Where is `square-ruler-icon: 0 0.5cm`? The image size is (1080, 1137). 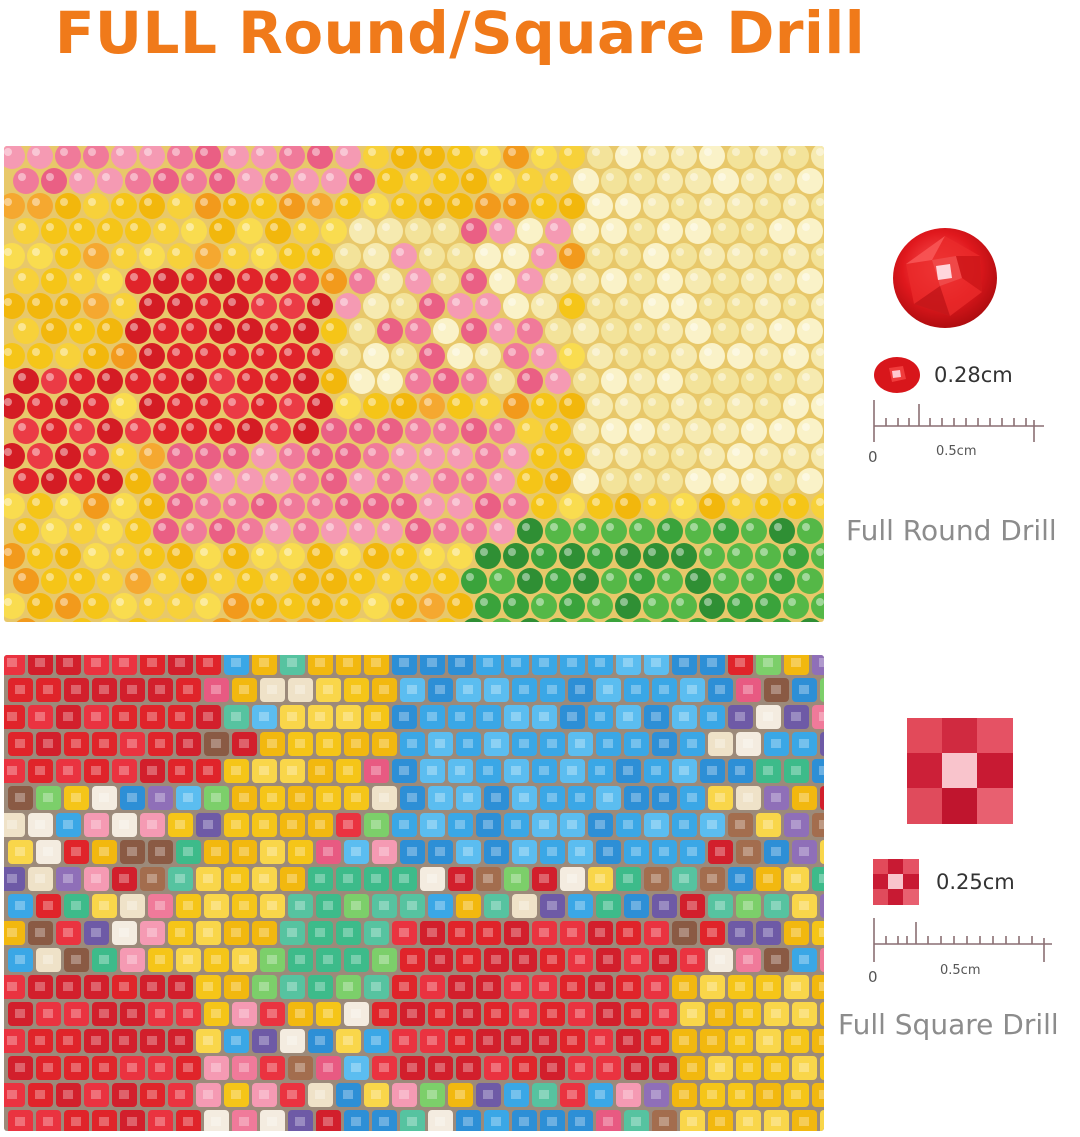 square-ruler-icon: 0 0.5cm is located at coordinates (960, 952).